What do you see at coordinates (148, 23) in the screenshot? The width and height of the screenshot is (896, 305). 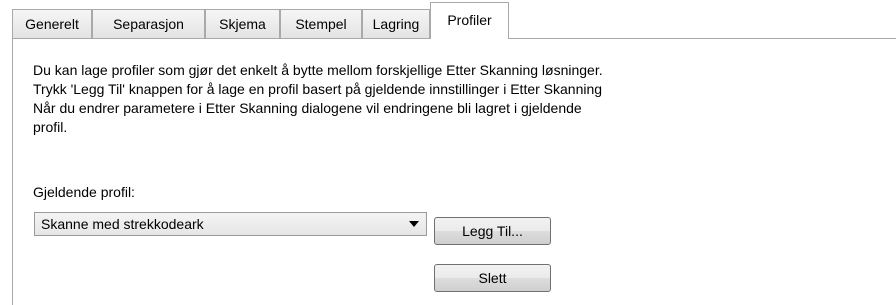 I see `tab-separasjon: Separasjon` at bounding box center [148, 23].